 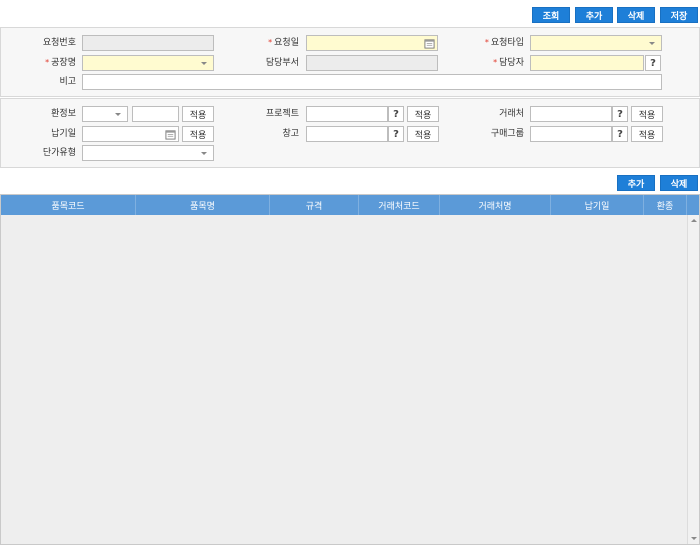 I want to click on col-item-name: 품목명, so click(x=203, y=205).